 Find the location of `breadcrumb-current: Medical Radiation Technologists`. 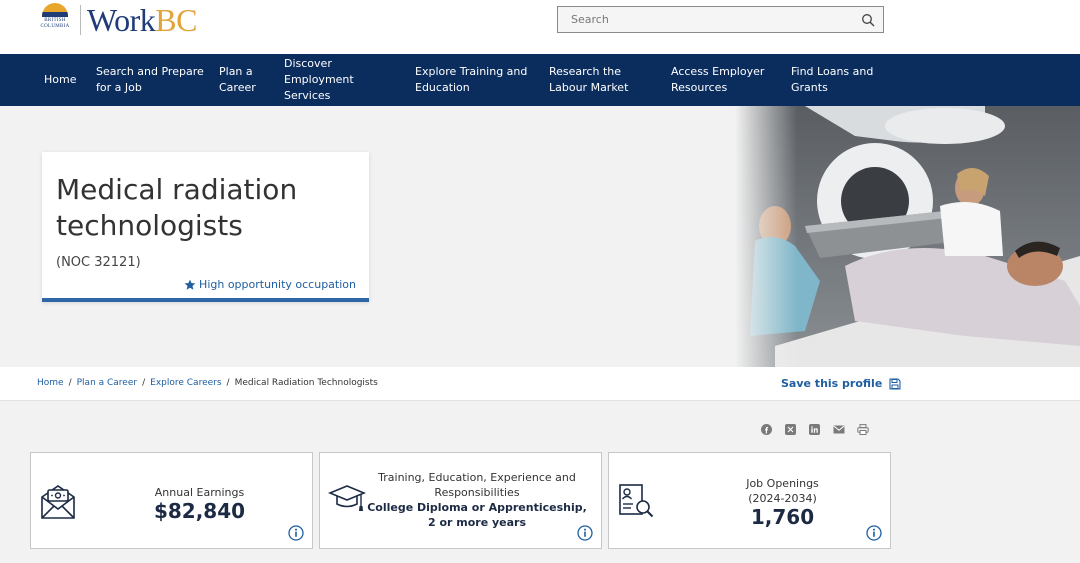

breadcrumb-current: Medical Radiation Technologists is located at coordinates (306, 383).